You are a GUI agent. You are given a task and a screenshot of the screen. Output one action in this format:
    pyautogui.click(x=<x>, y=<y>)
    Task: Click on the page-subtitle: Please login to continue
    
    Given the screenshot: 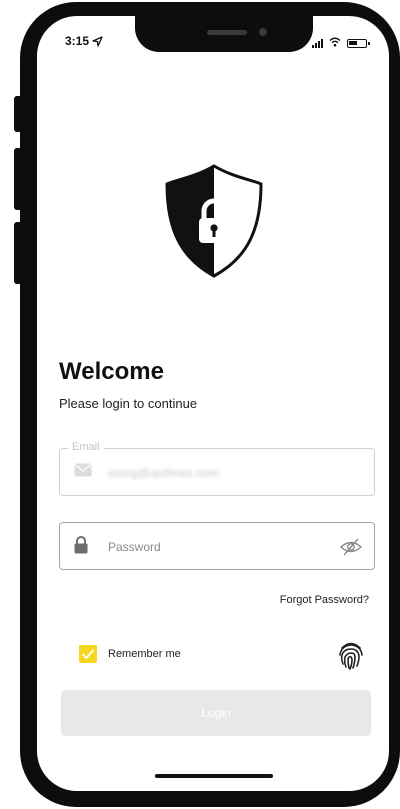 What is the action you would take?
    pyautogui.click(x=128, y=403)
    